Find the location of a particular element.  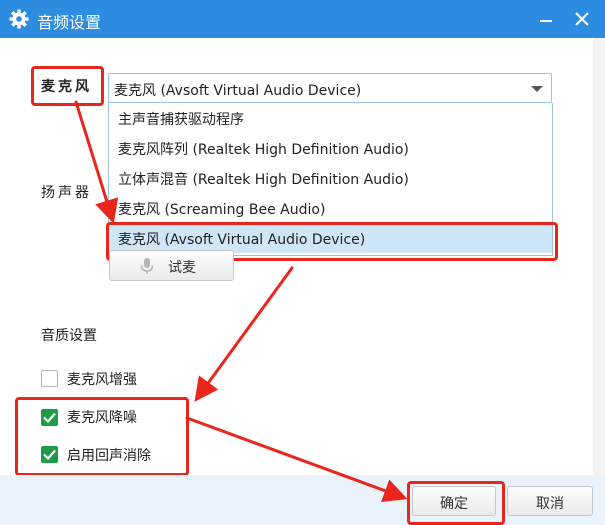

close-icon is located at coordinates (582, 19).